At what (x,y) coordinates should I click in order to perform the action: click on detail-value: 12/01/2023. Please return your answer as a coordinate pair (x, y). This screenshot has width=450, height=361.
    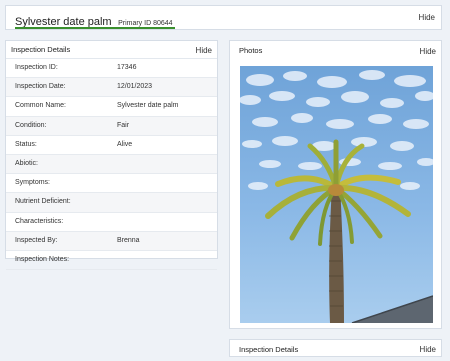
    Looking at the image, I should click on (135, 87).